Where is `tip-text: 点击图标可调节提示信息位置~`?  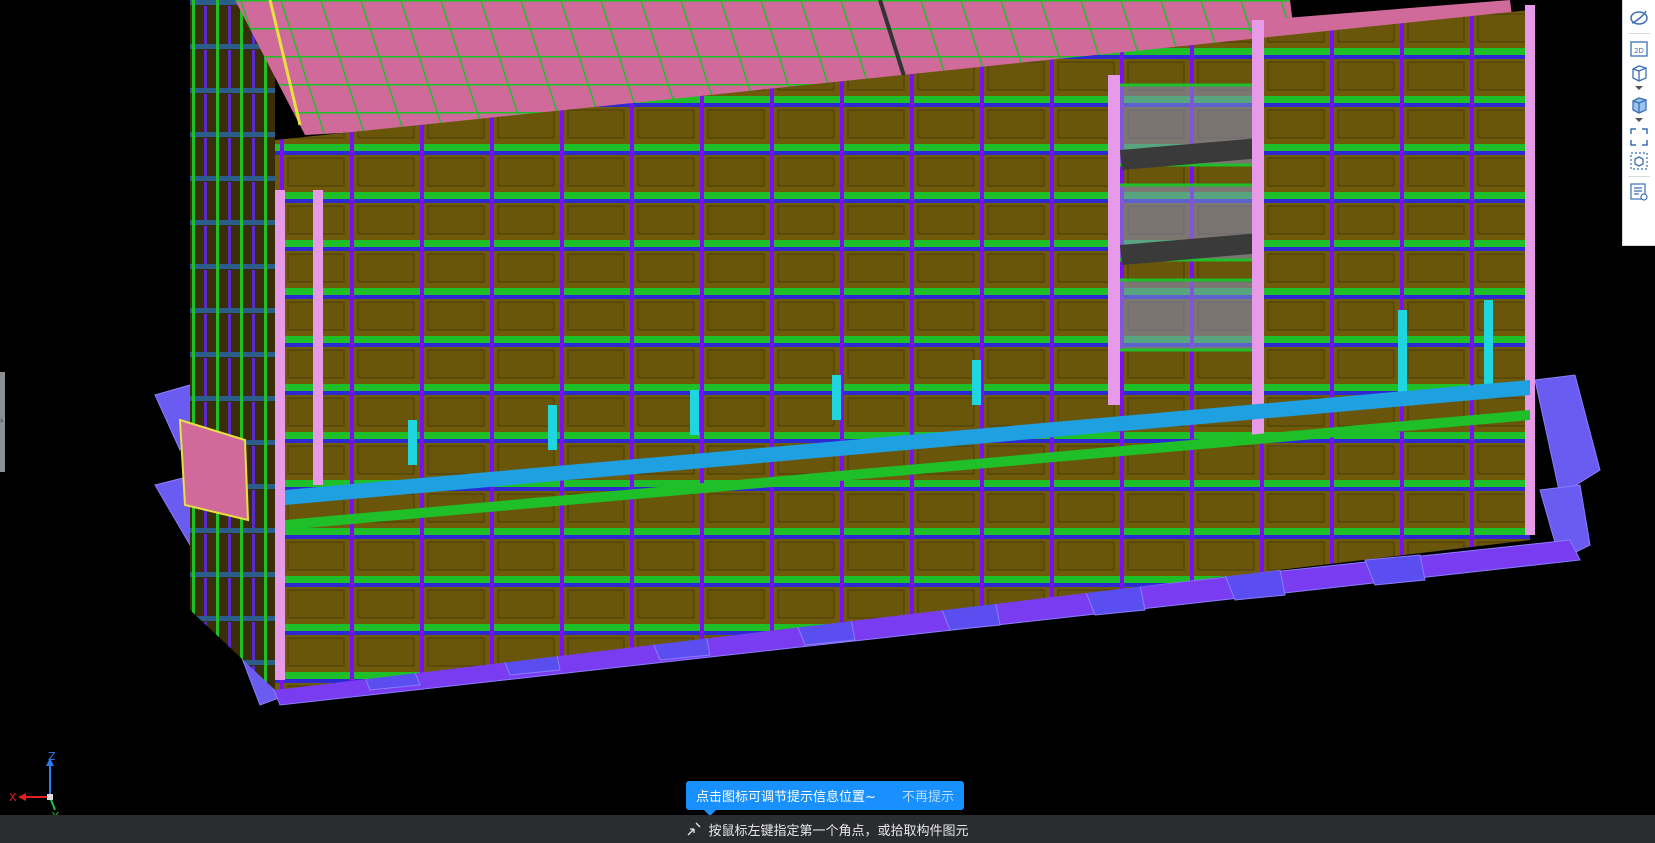
tip-text: 点击图标可调节提示信息位置~ is located at coordinates (786, 797).